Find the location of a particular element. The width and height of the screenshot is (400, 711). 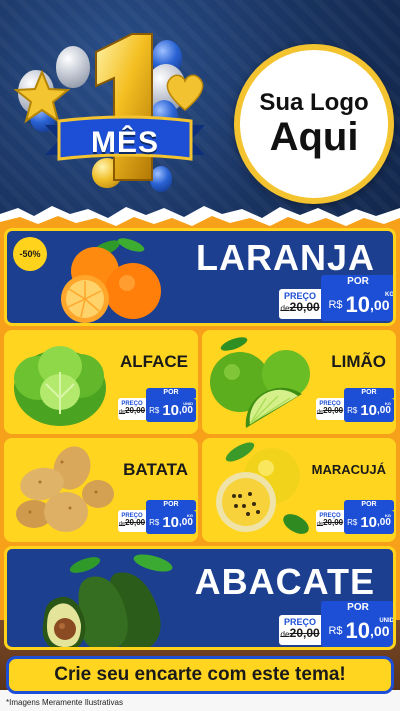

discount-badge: -50% is located at coordinates (30, 254).